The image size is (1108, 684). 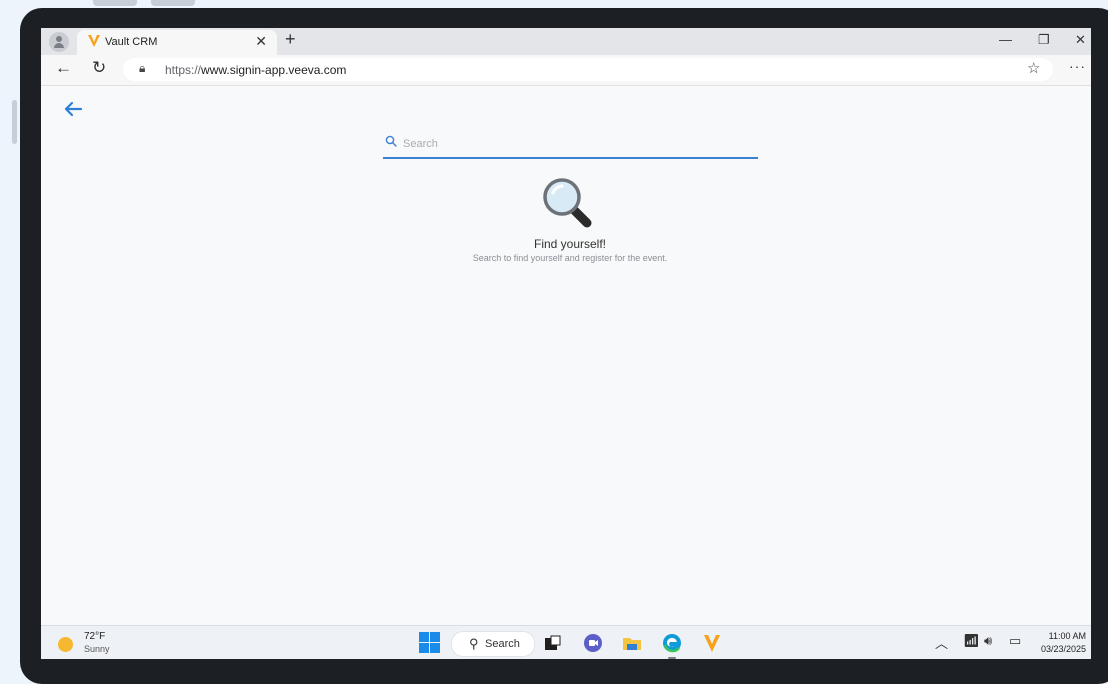 I want to click on edge-browser-icon, so click(x=672, y=643).